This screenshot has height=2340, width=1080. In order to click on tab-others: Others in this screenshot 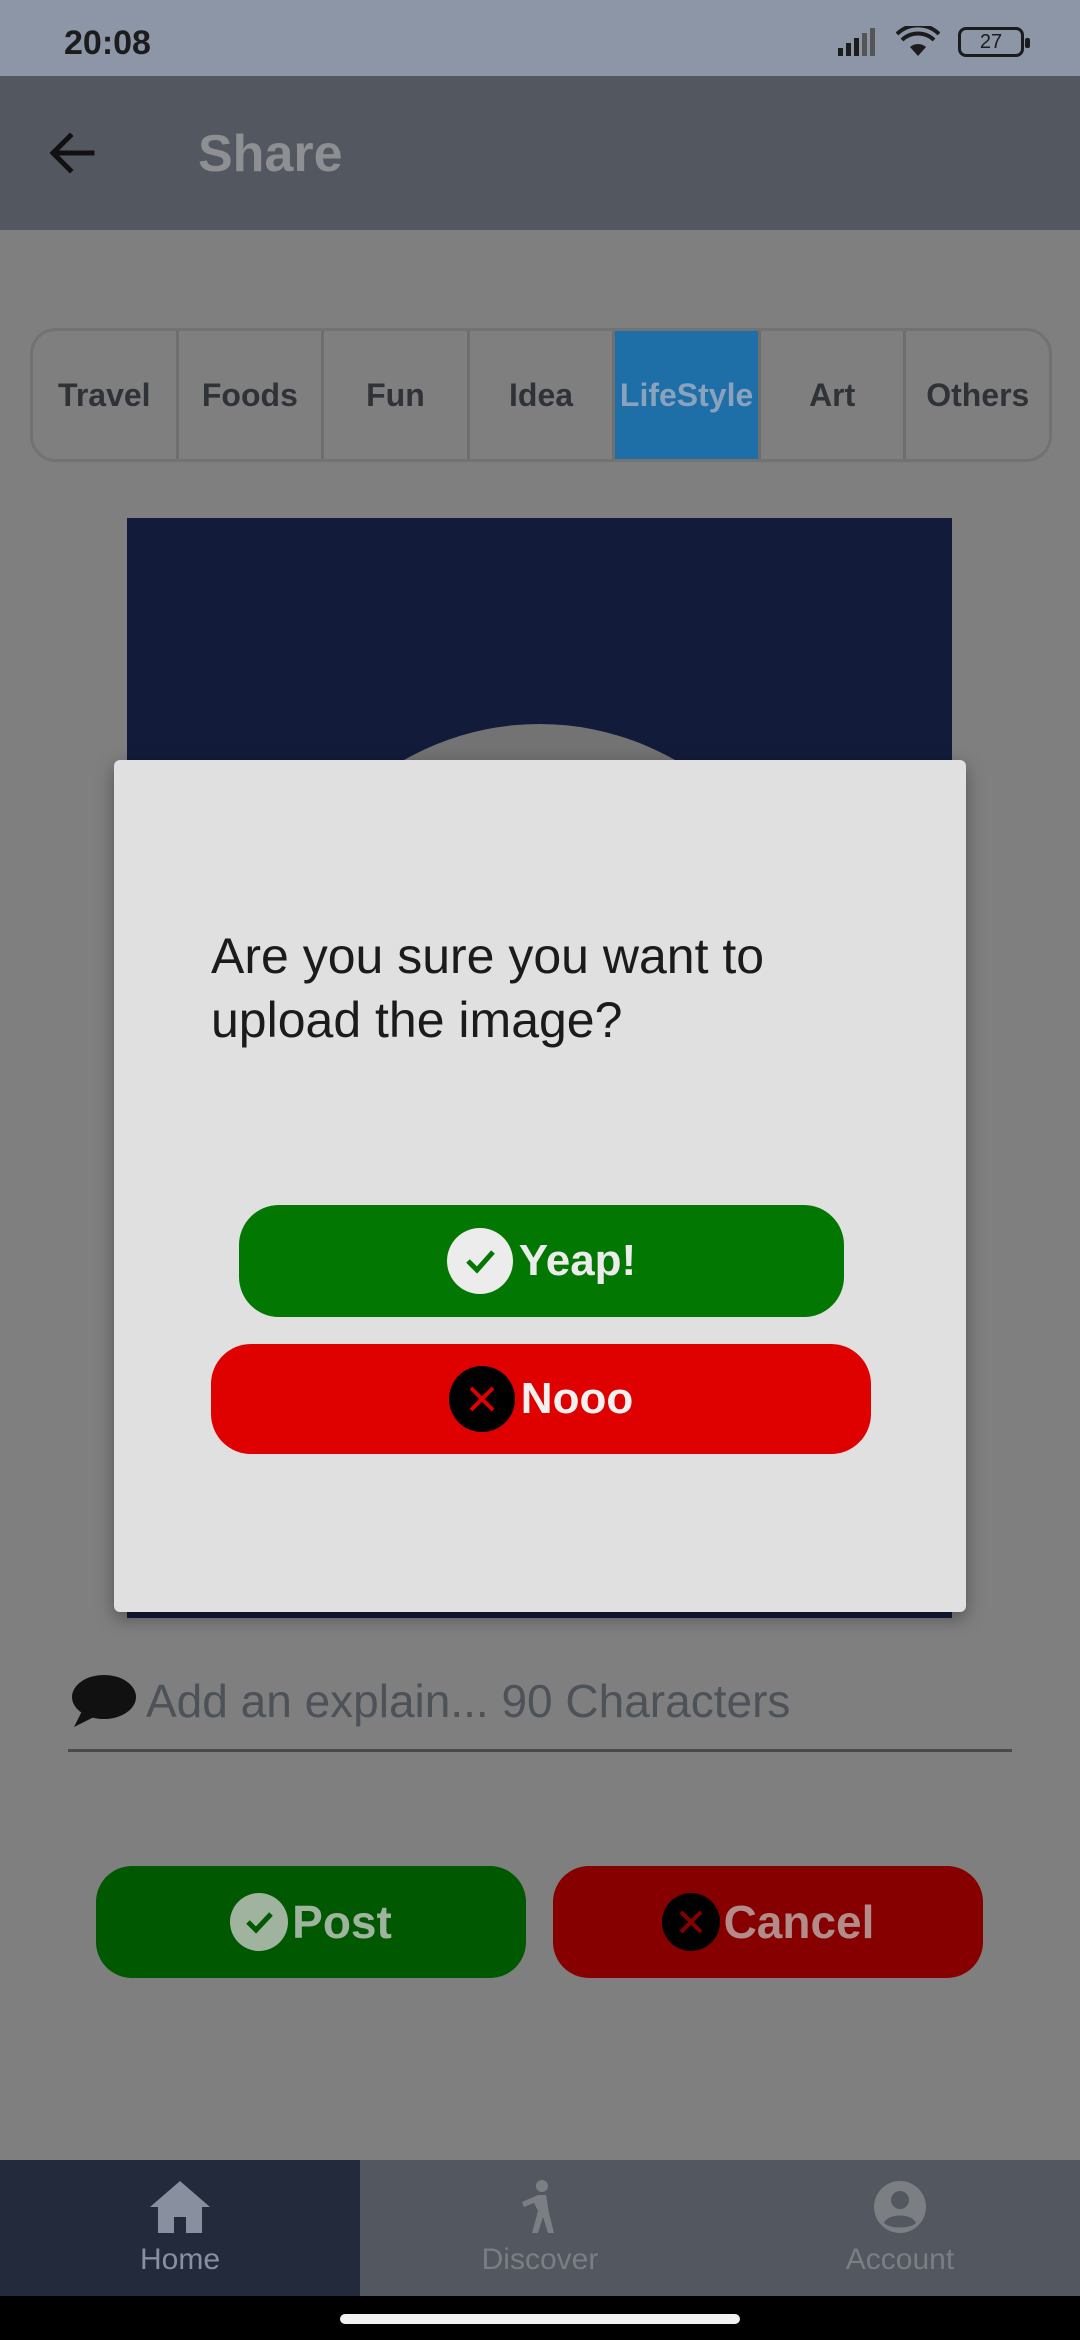, I will do `click(977, 395)`.